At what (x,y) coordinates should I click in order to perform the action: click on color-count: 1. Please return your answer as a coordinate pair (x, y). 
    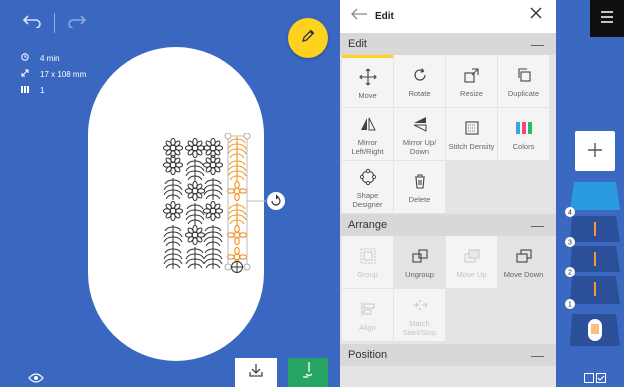
    Looking at the image, I should click on (42, 90).